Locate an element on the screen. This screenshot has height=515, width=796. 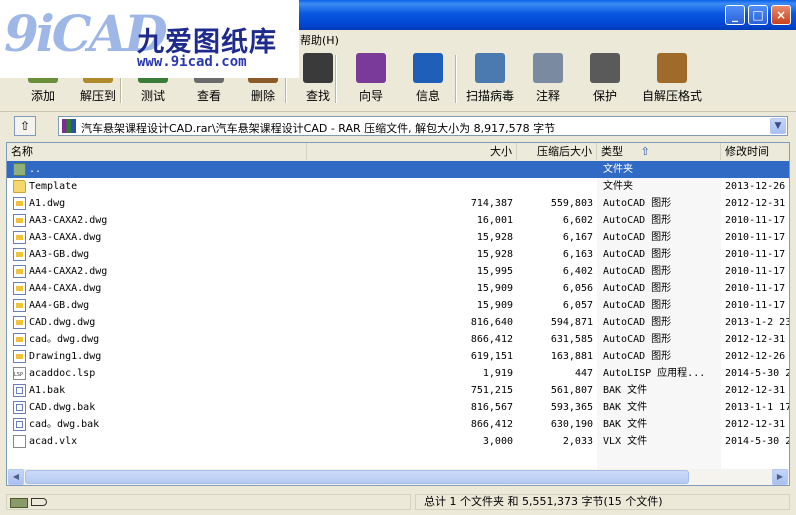
toolbar-separator is located at coordinates (336, 79).